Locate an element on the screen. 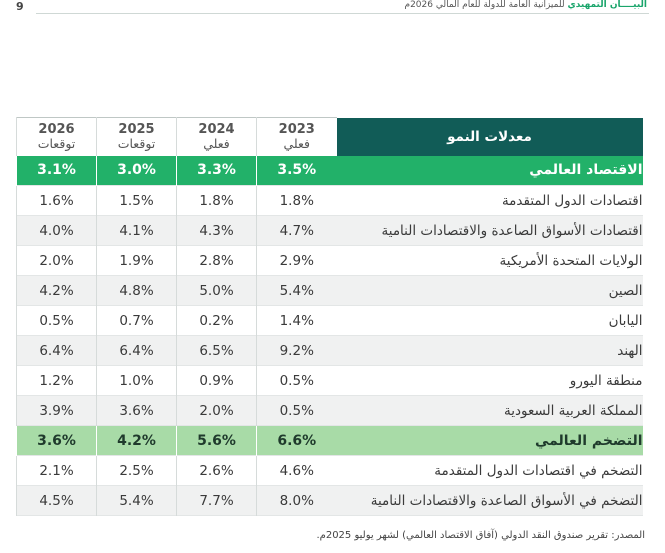 The image size is (665, 553). running-header-accent: البيــــان التمهيدي is located at coordinates (607, 5).